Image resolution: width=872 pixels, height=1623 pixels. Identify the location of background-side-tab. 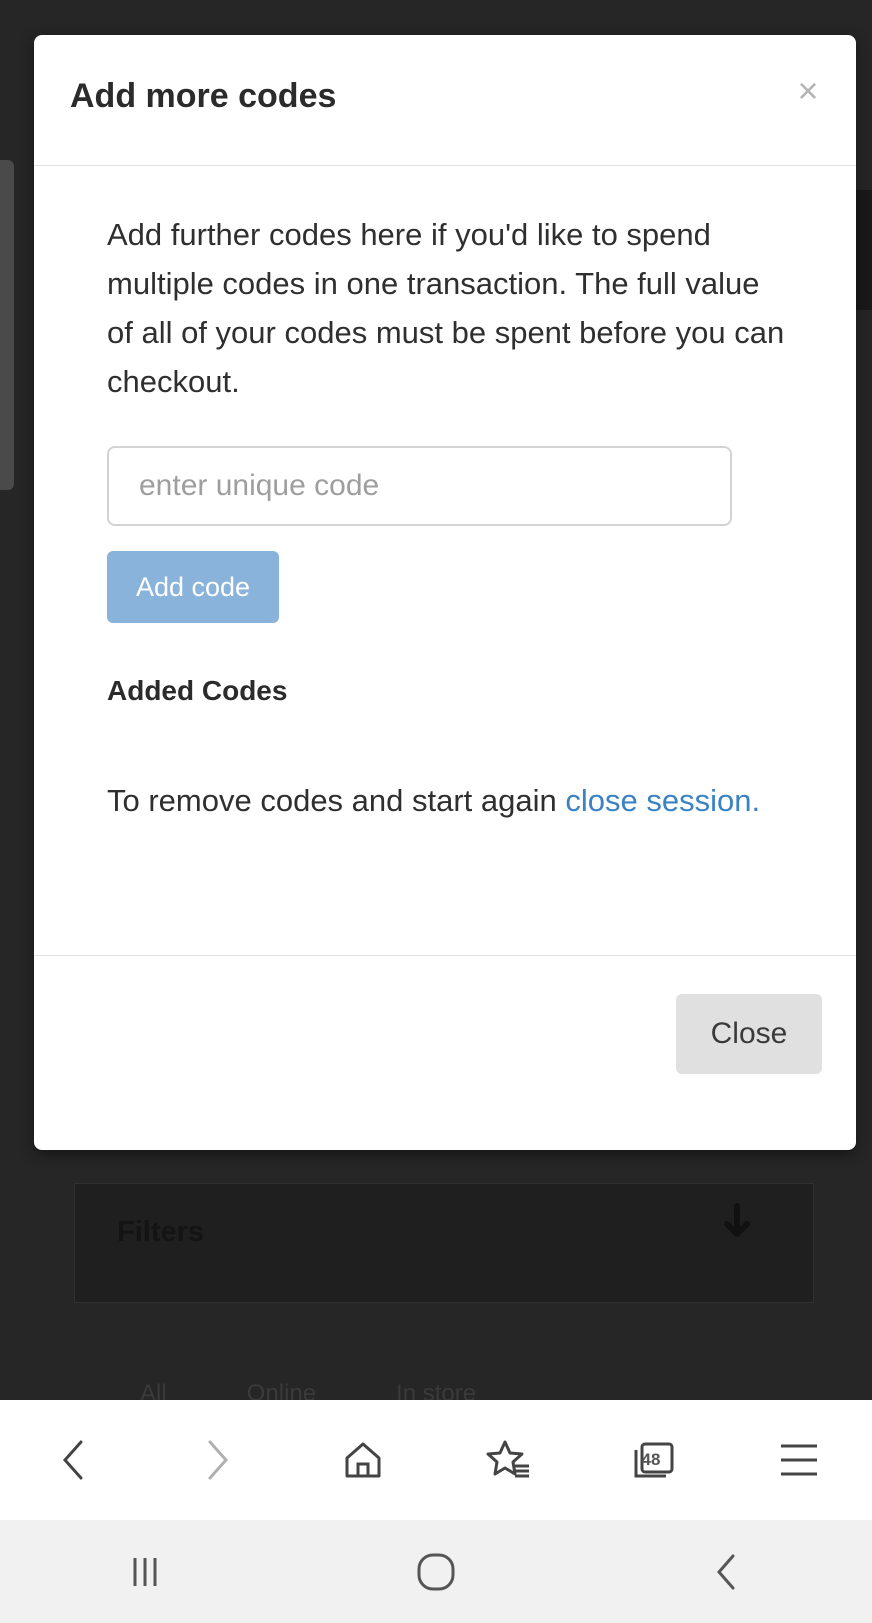
(7, 325).